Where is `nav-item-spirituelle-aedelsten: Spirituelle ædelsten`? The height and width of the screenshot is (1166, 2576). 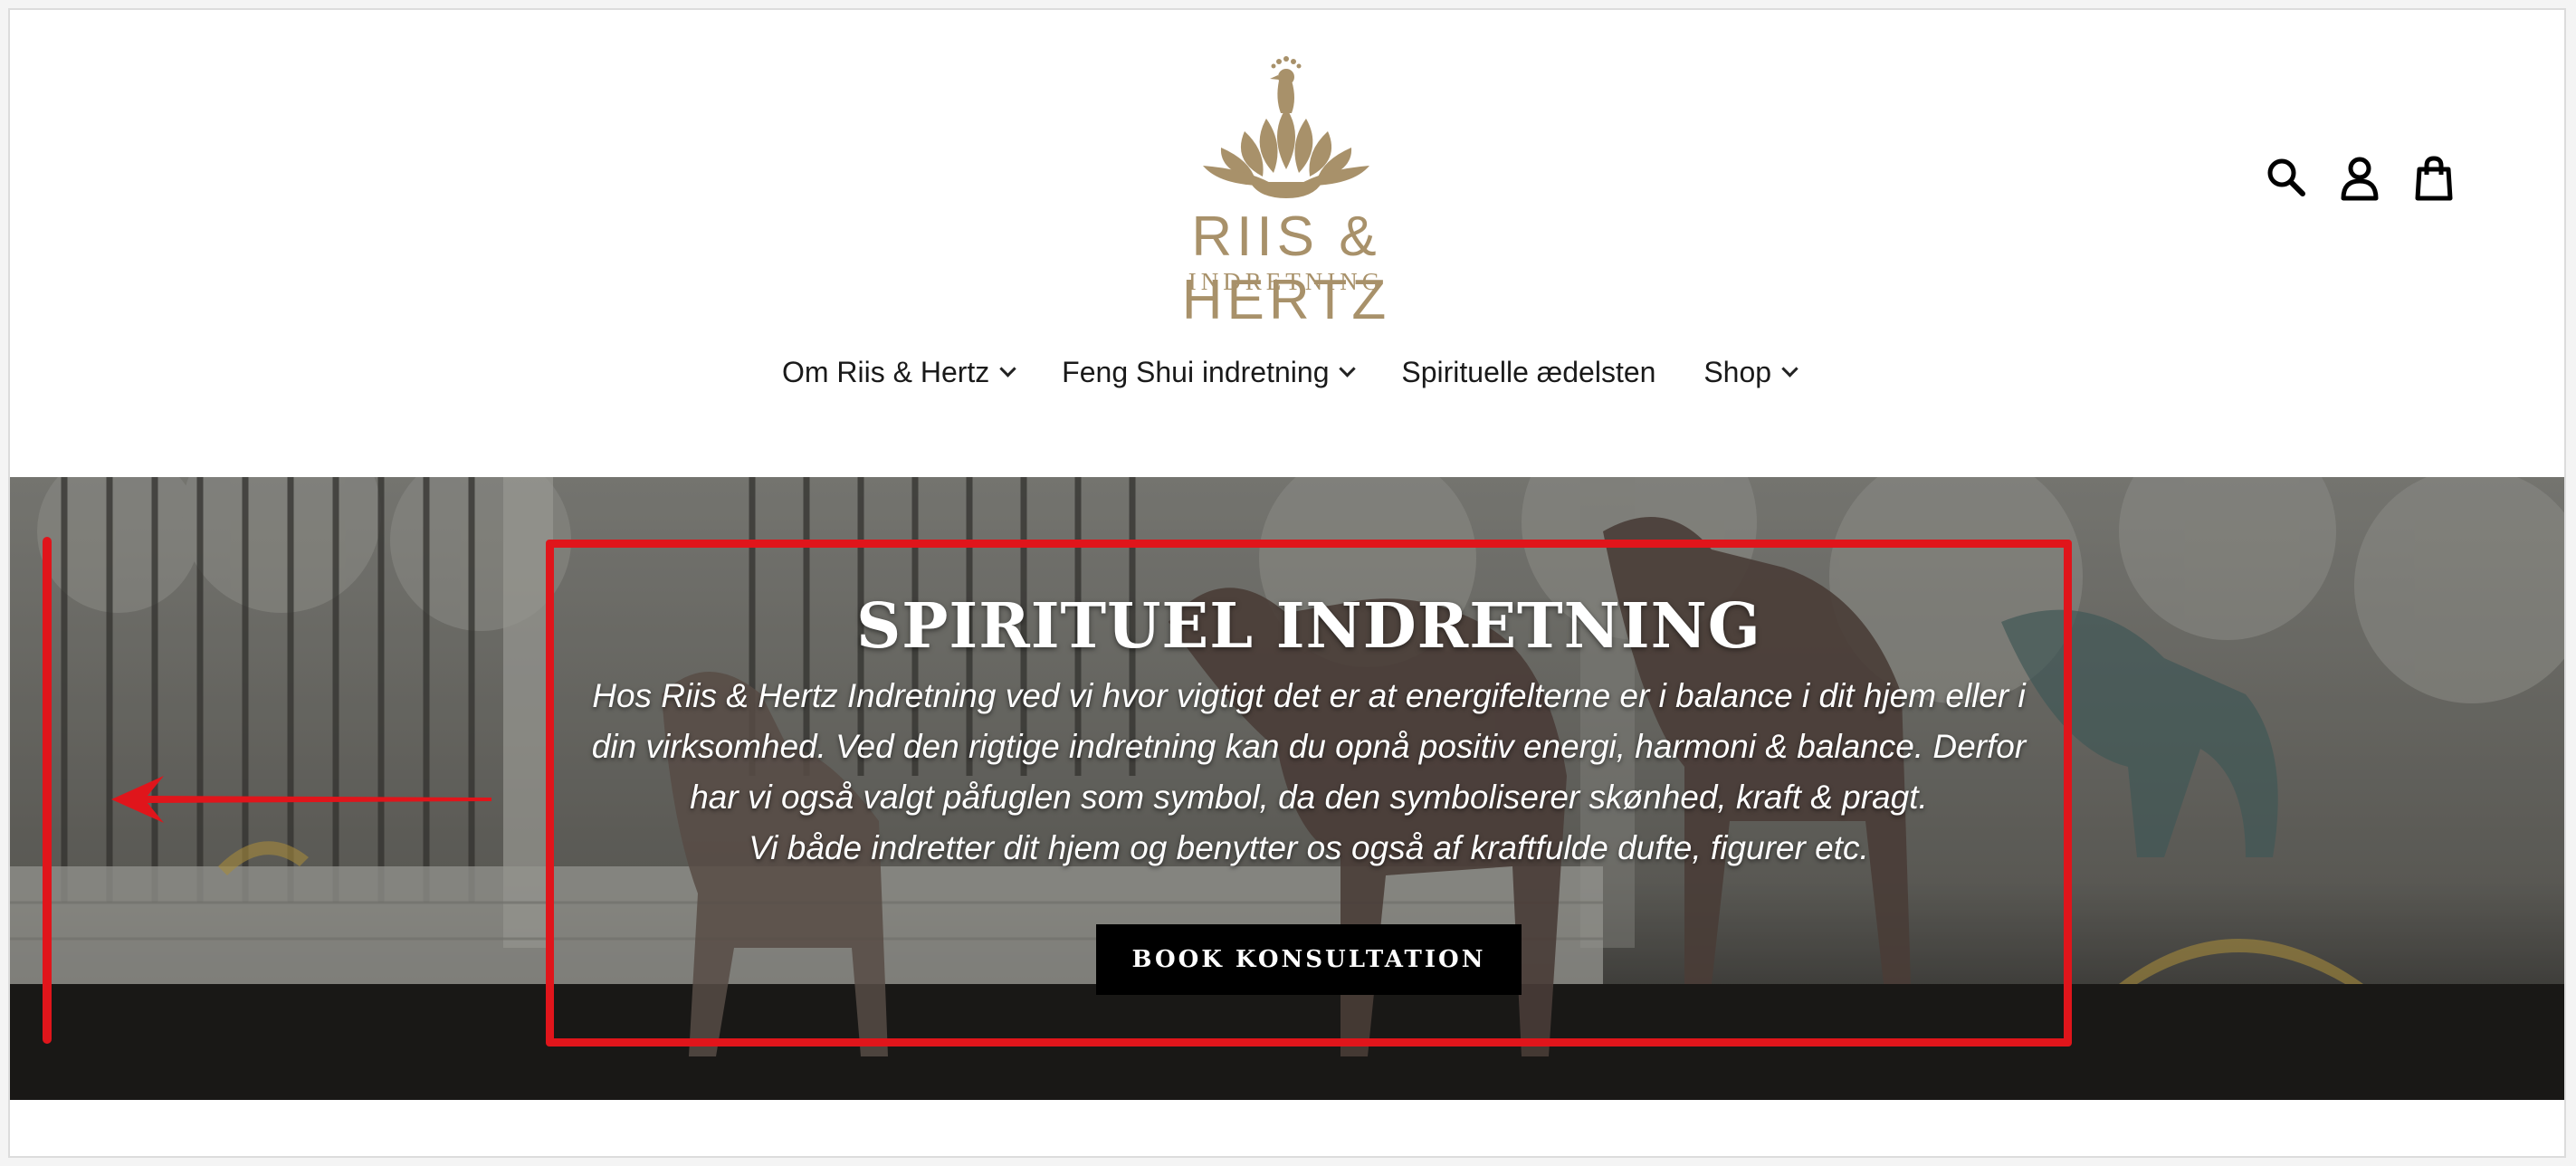
nav-item-spirituelle-aedelsten: Spirituelle ædelsten is located at coordinates (1528, 372).